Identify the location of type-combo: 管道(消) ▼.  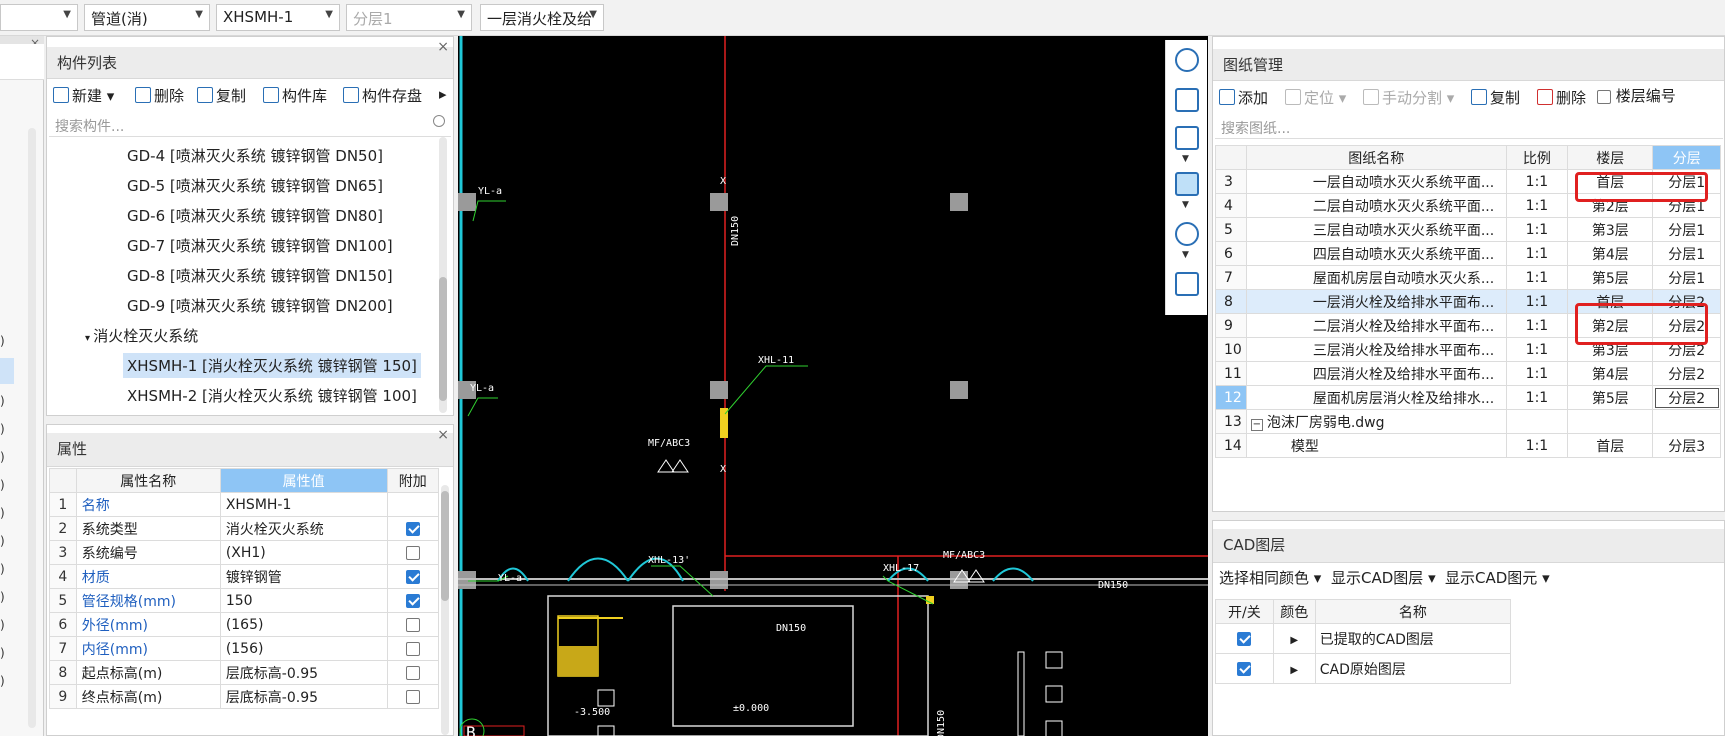
(147, 17).